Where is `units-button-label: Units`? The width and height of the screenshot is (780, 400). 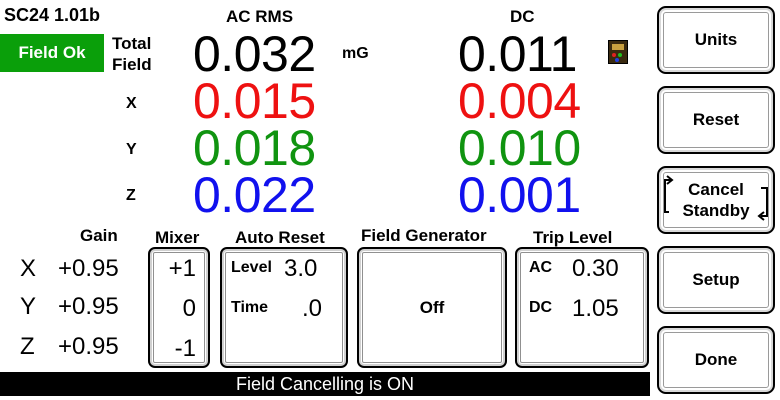
units-button-label: Units is located at coordinates (716, 39).